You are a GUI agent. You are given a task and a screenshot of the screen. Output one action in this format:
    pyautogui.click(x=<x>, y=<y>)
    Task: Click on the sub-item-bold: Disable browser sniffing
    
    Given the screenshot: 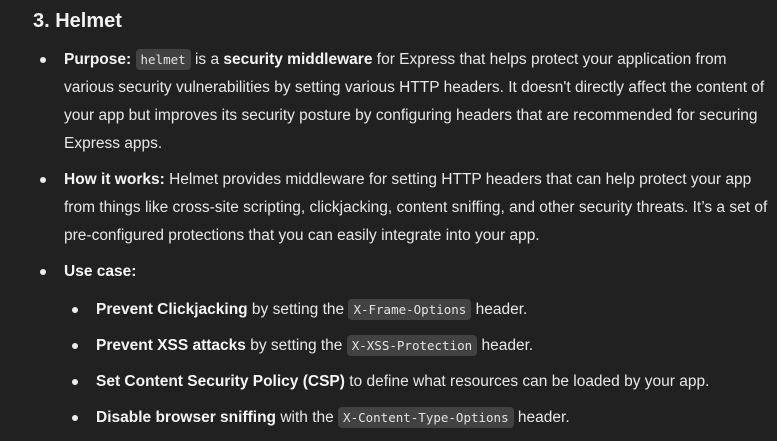 What is the action you would take?
    pyautogui.click(x=186, y=417)
    